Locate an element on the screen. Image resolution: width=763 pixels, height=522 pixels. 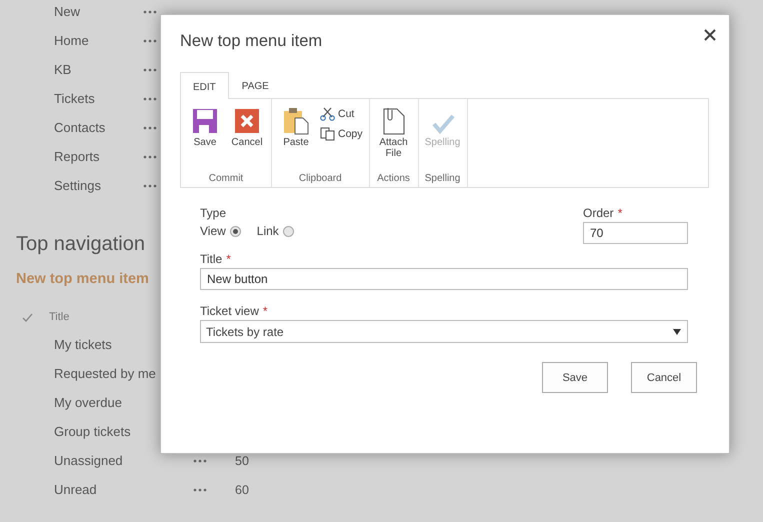
group-label: Clipboard is located at coordinates (320, 179).